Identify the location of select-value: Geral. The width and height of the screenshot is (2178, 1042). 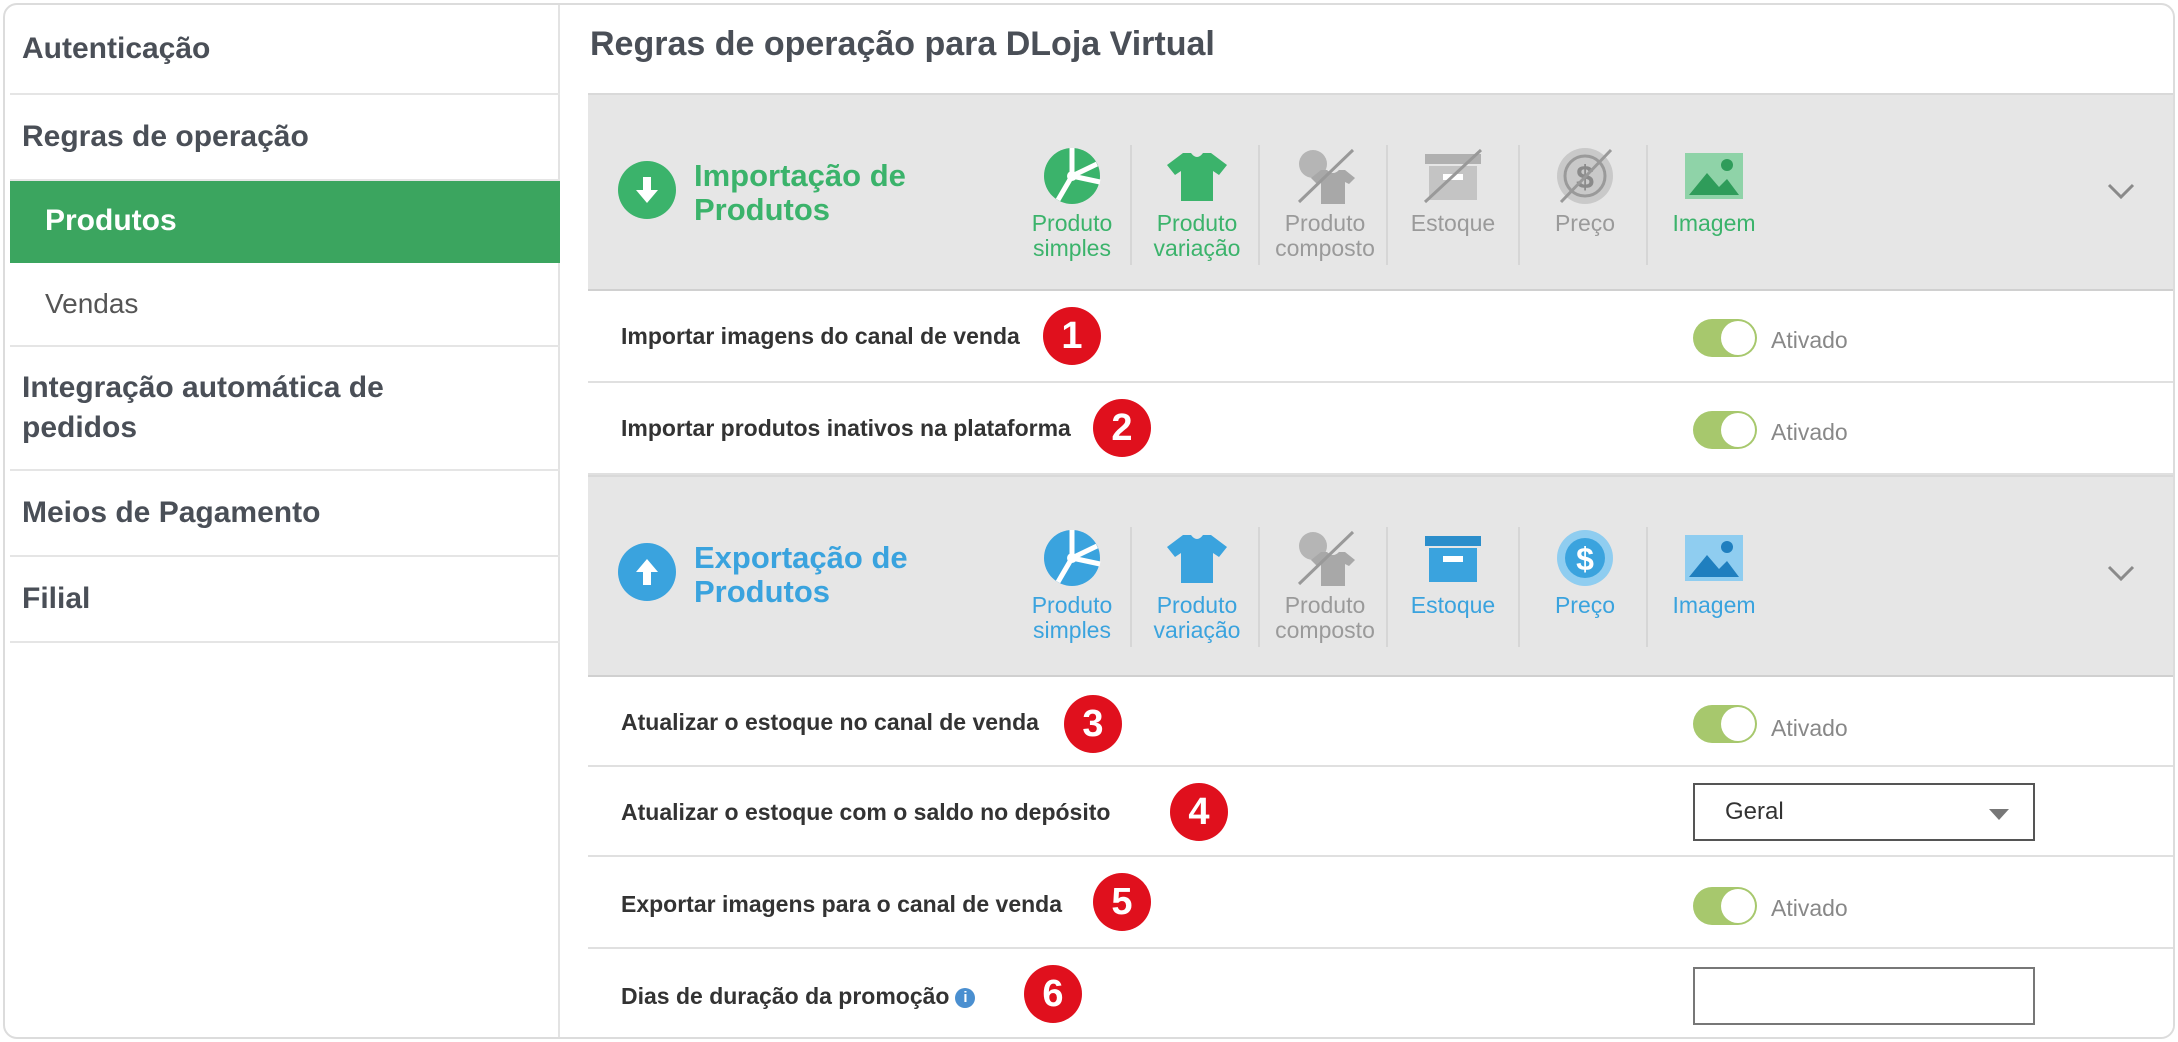
(1754, 811).